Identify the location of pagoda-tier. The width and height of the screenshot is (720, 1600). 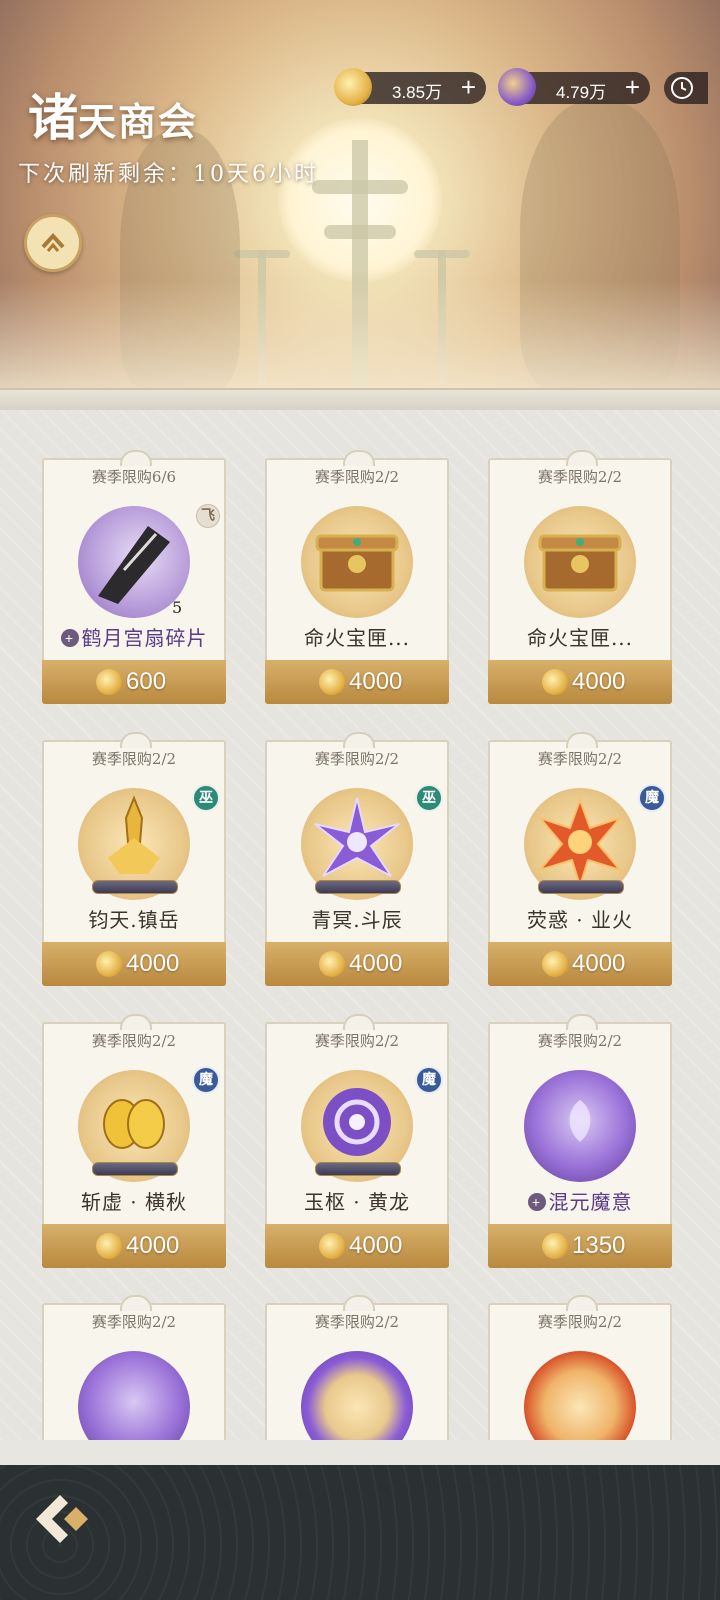
(360, 187).